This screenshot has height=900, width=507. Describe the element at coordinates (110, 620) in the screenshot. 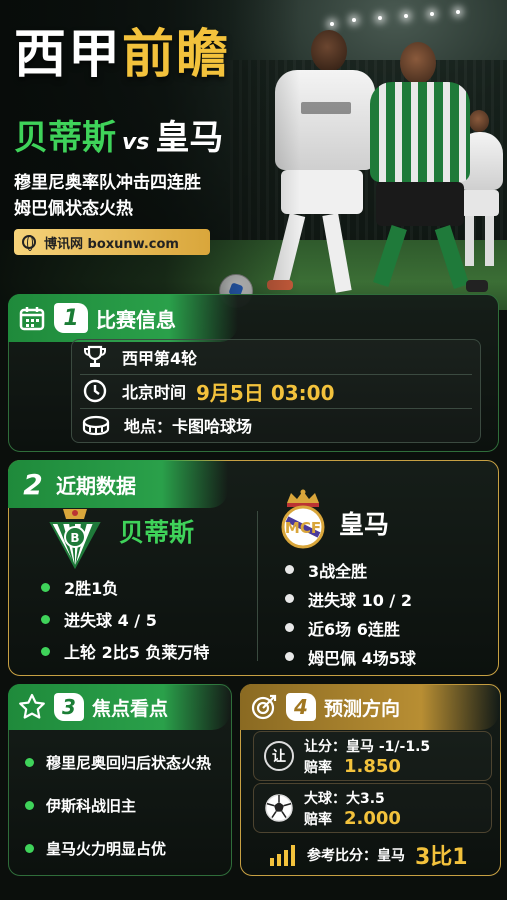

I see `stat-text: 进失球 4 / 5` at that location.